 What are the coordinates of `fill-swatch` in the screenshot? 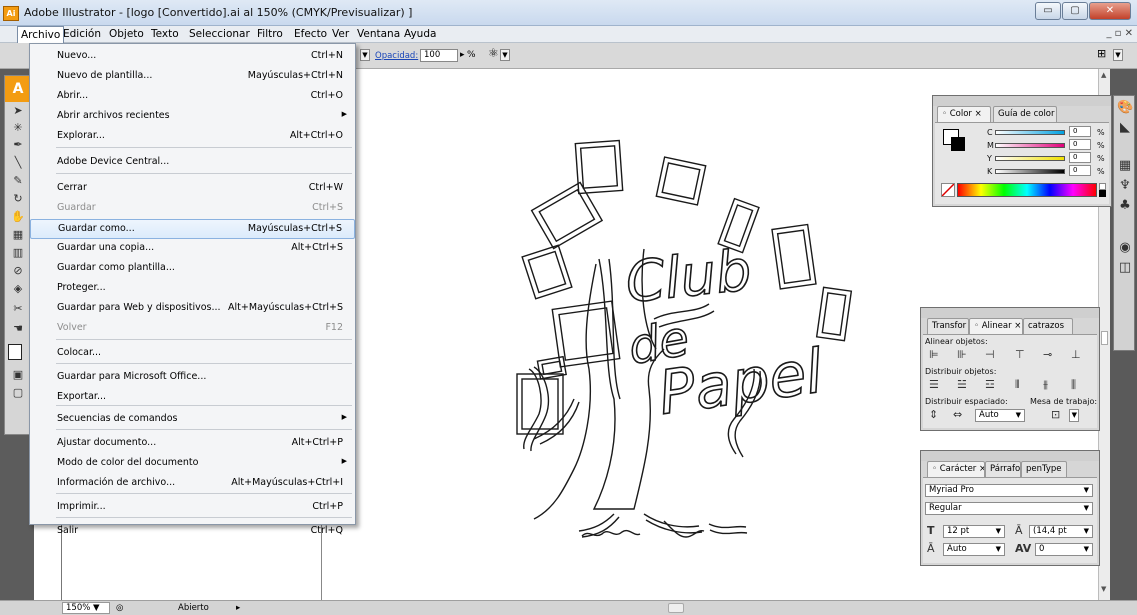 It's located at (15, 352).